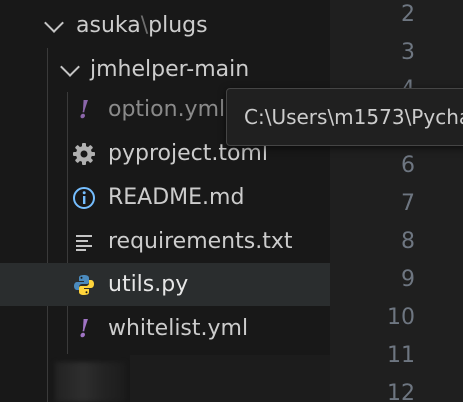 The height and width of the screenshot is (402, 463). What do you see at coordinates (401, 317) in the screenshot?
I see `line-number: 10` at bounding box center [401, 317].